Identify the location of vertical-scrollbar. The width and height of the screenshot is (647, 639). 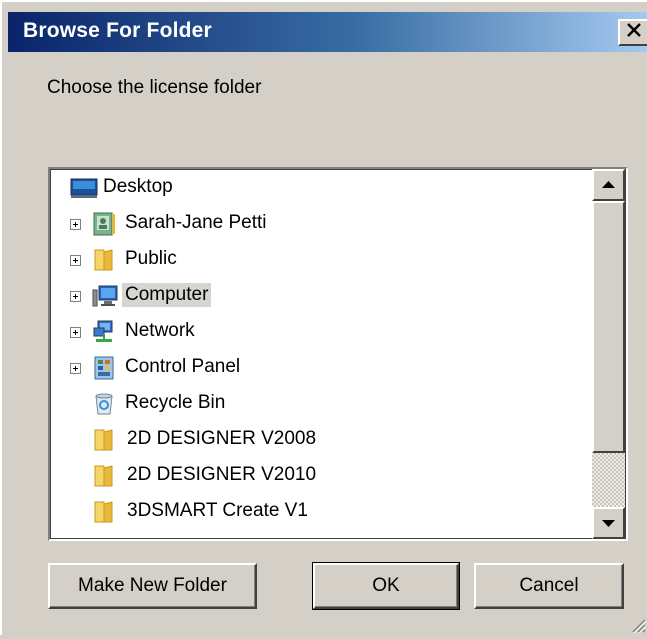
(608, 354).